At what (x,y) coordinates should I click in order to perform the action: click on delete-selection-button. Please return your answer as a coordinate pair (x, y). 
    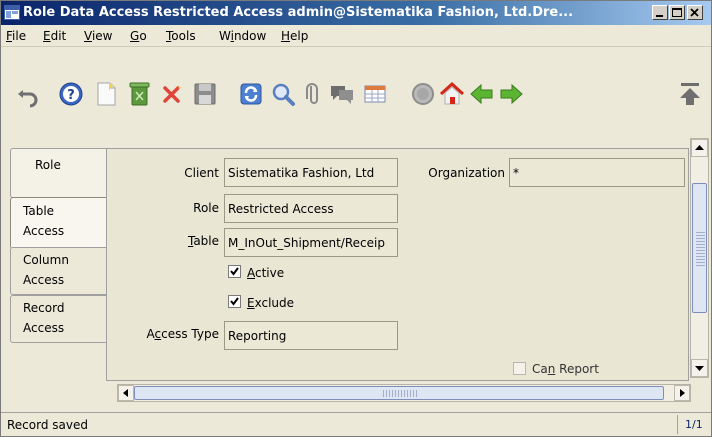
    Looking at the image, I should click on (172, 94).